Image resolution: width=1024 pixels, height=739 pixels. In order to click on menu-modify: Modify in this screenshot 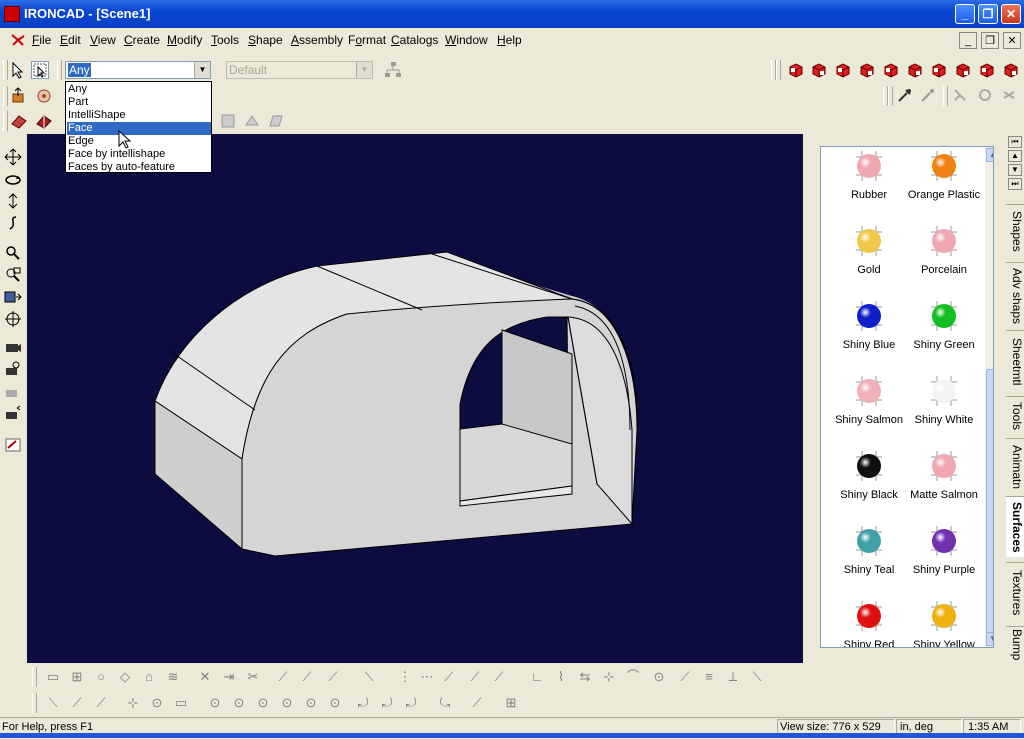, I will do `click(184, 40)`.